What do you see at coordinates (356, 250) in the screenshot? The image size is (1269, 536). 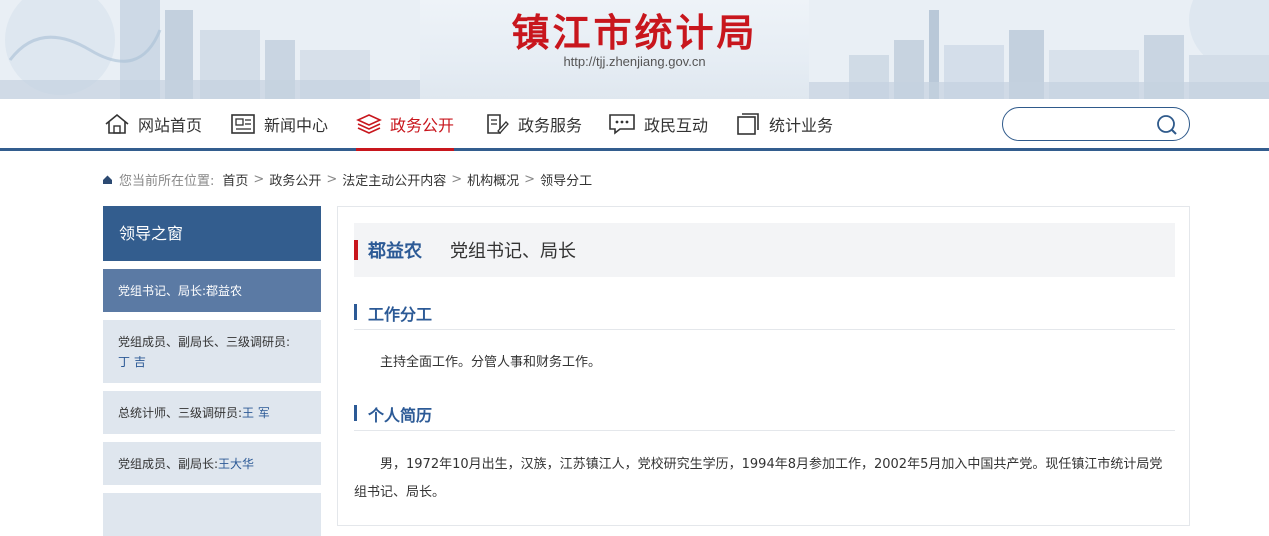 I see `title-accent-bar` at bounding box center [356, 250].